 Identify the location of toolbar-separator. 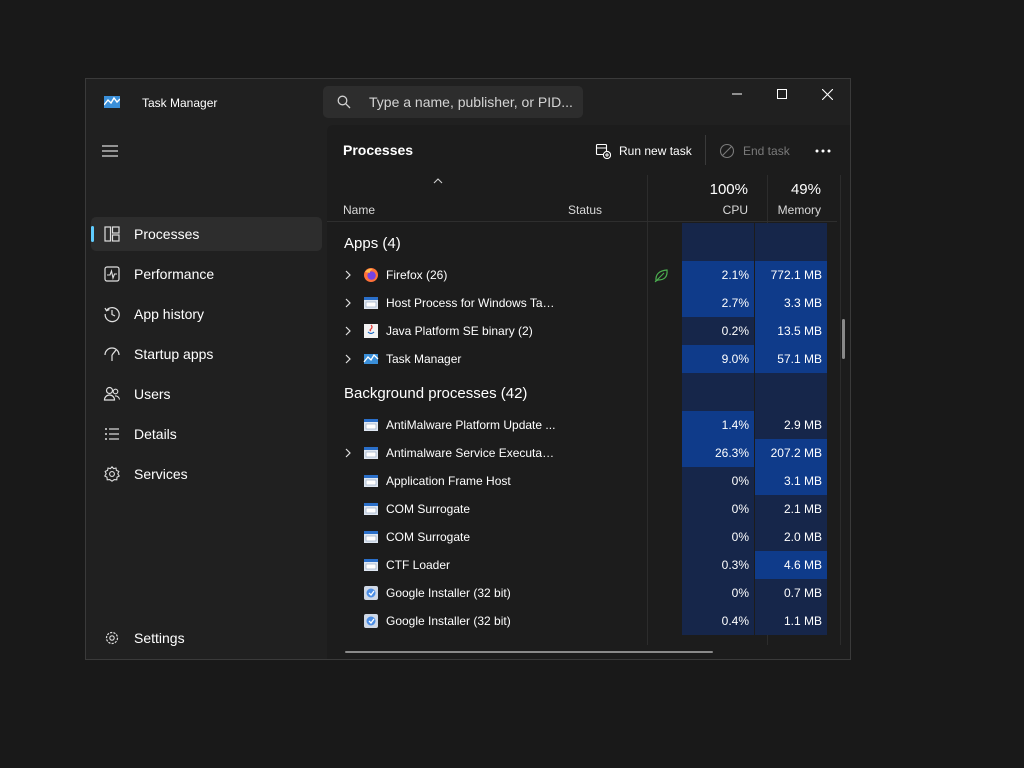
(705, 150).